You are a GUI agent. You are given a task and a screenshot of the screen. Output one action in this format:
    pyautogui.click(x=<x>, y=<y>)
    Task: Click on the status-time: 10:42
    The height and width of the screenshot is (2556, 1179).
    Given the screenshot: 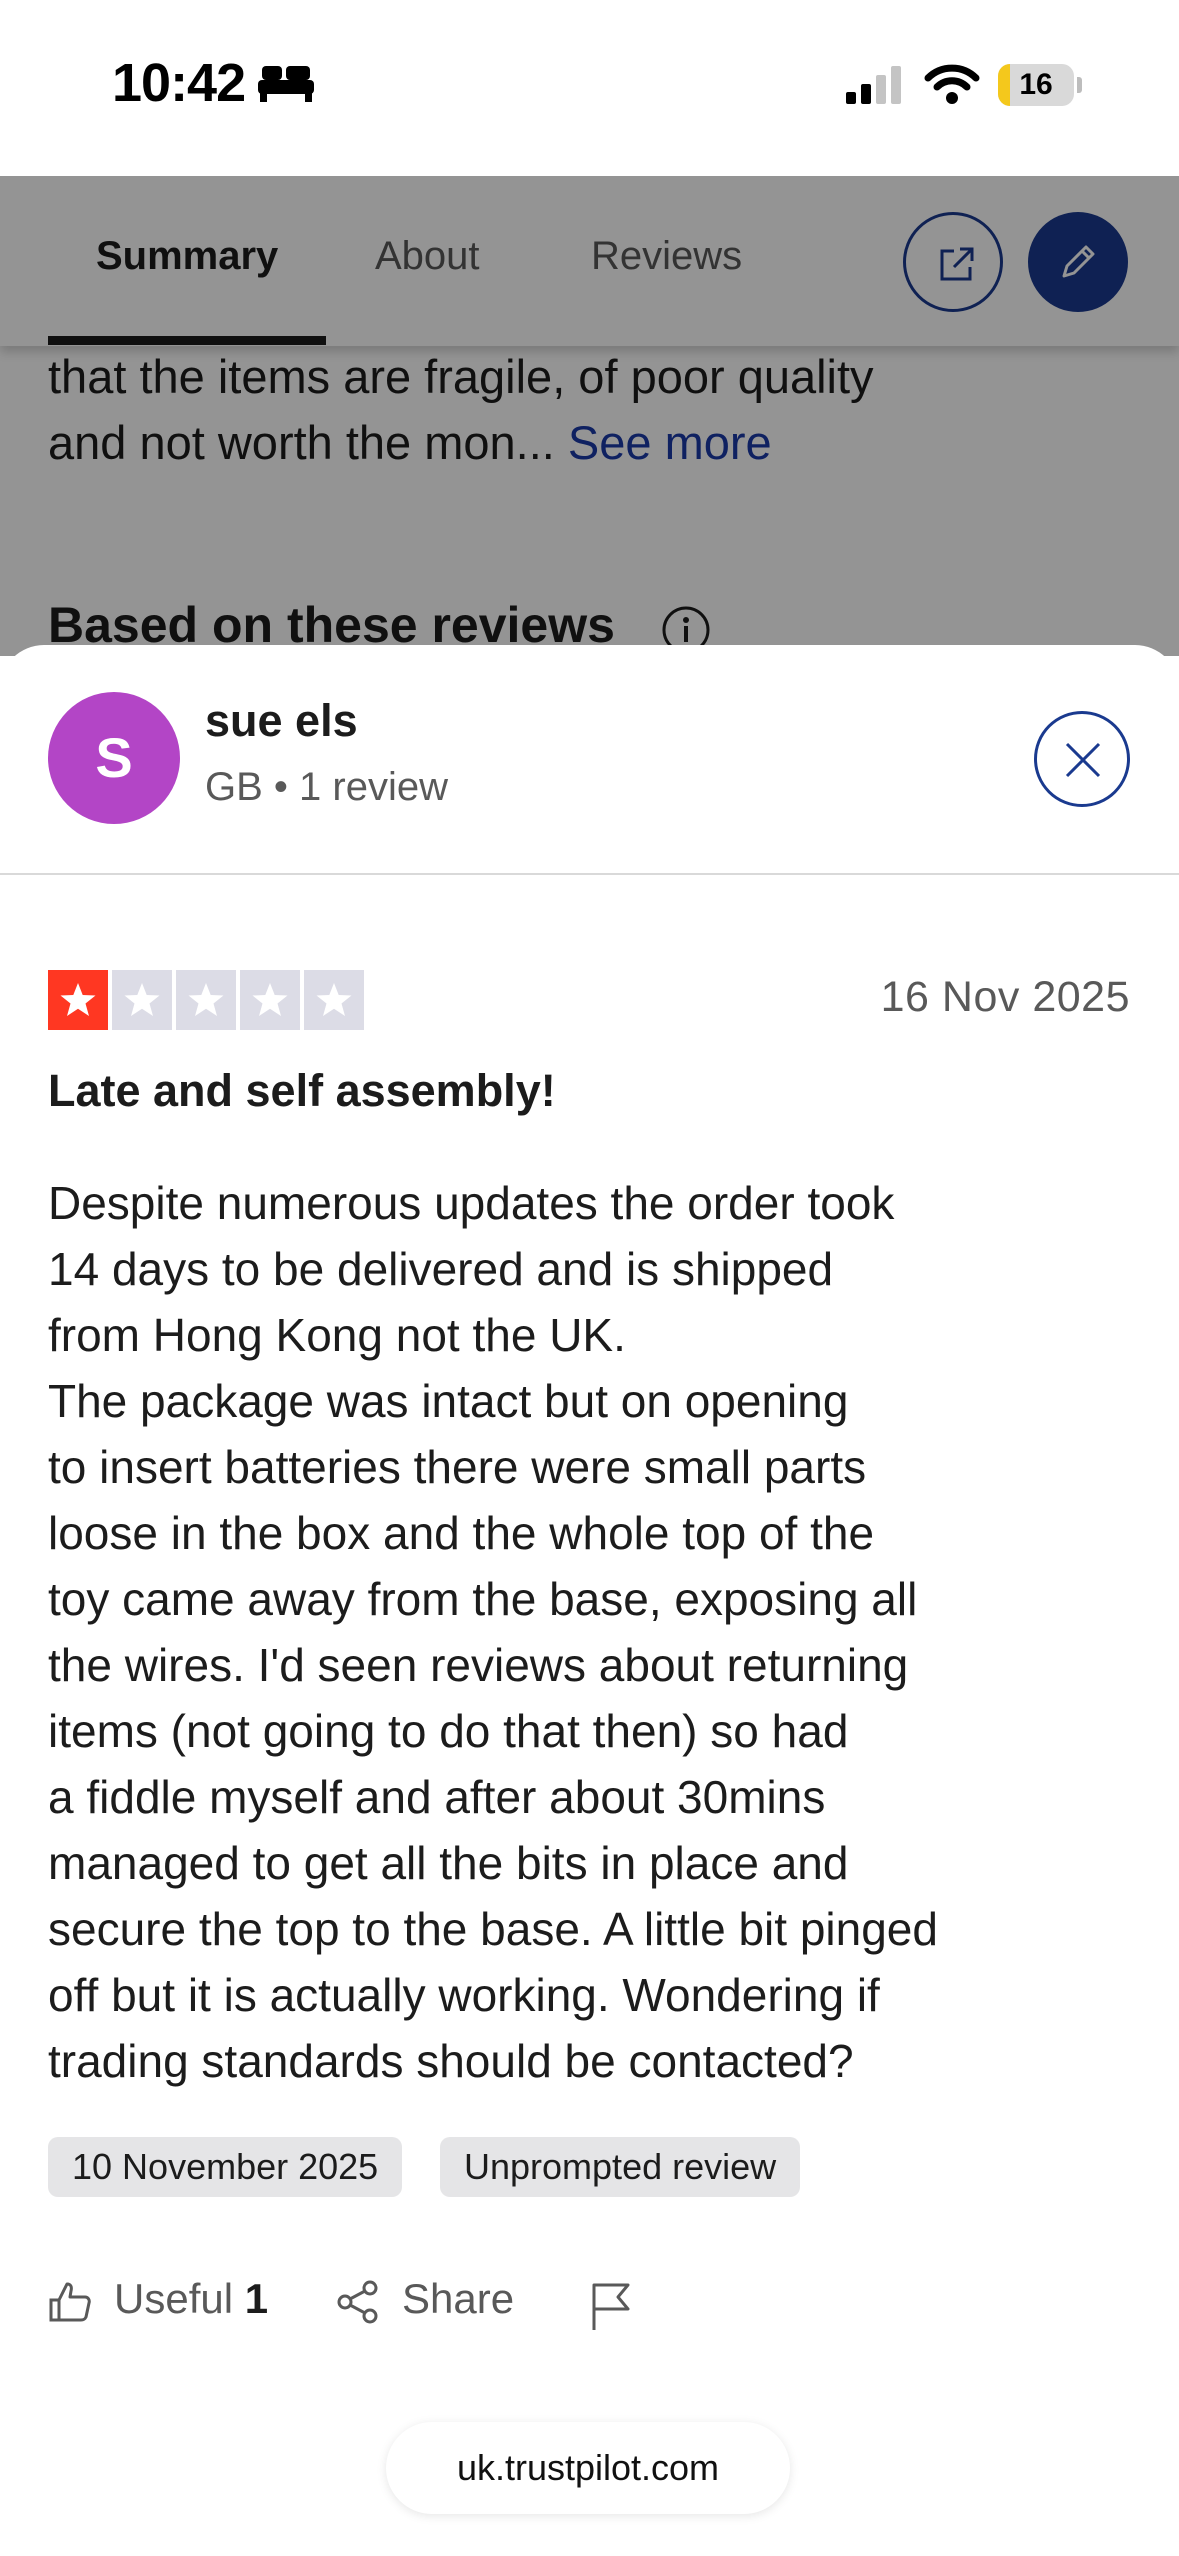 What is the action you would take?
    pyautogui.click(x=179, y=83)
    